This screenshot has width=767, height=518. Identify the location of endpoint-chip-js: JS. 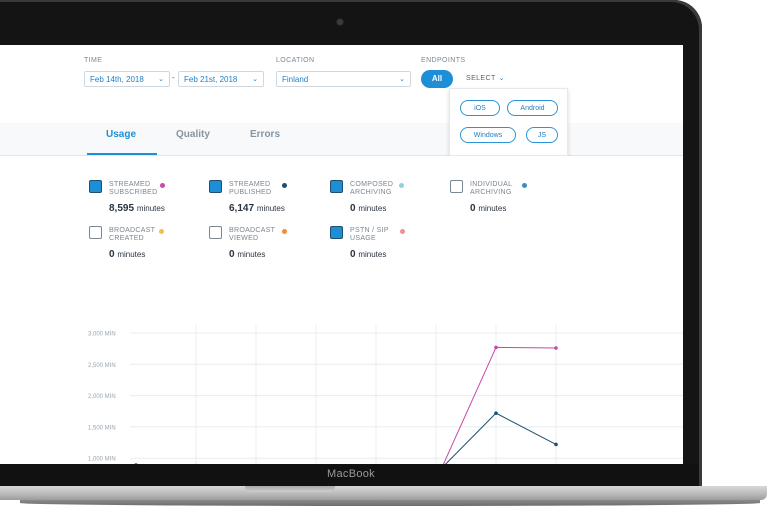
(542, 135).